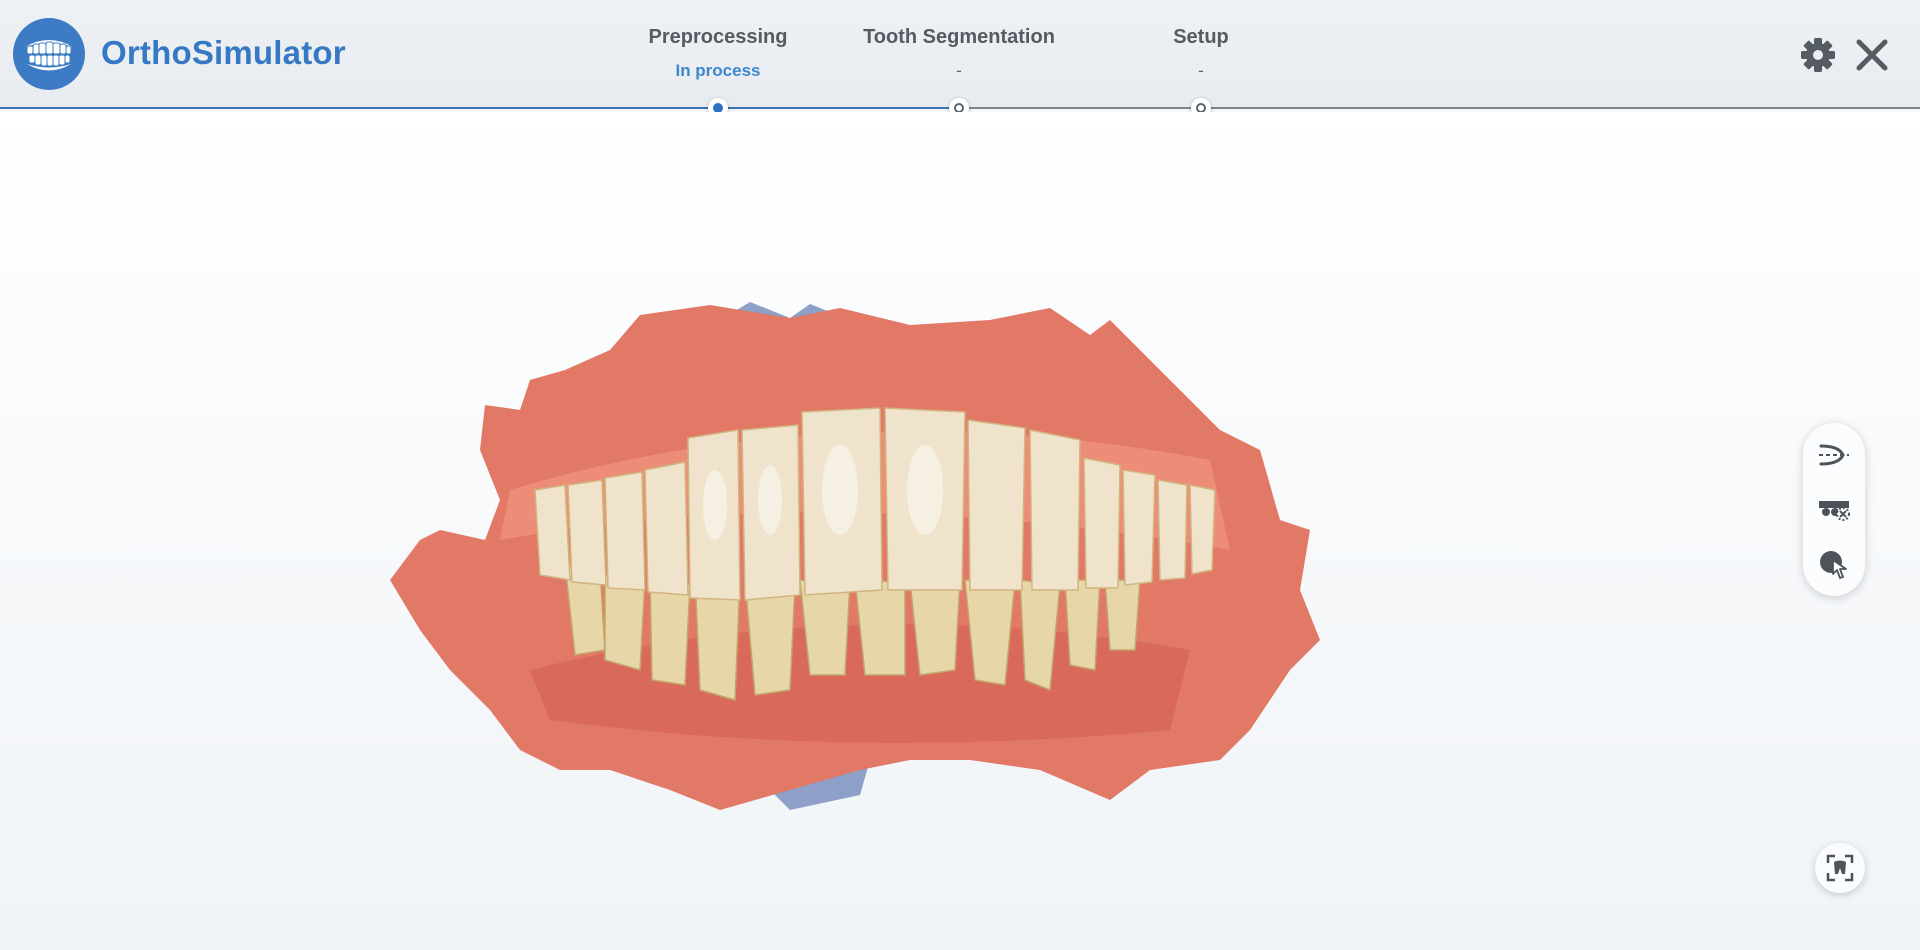 The height and width of the screenshot is (950, 1920). I want to click on app-logo, so click(49, 54).